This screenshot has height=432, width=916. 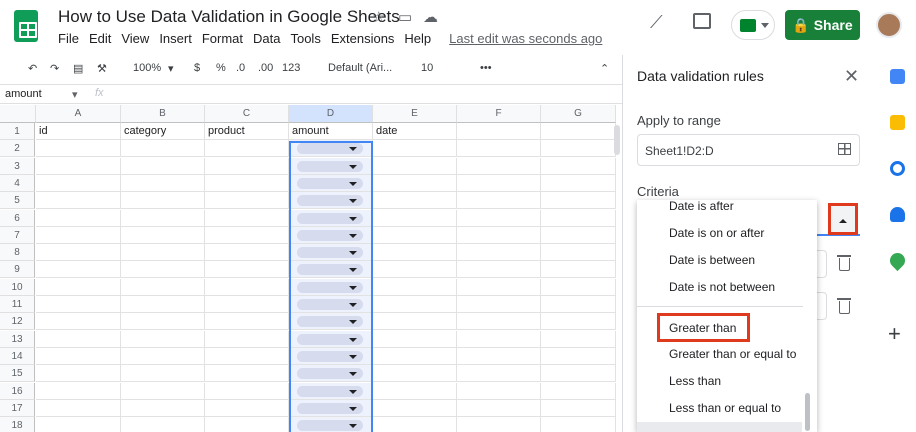 What do you see at coordinates (889, 25) in the screenshot?
I see `avatar` at bounding box center [889, 25].